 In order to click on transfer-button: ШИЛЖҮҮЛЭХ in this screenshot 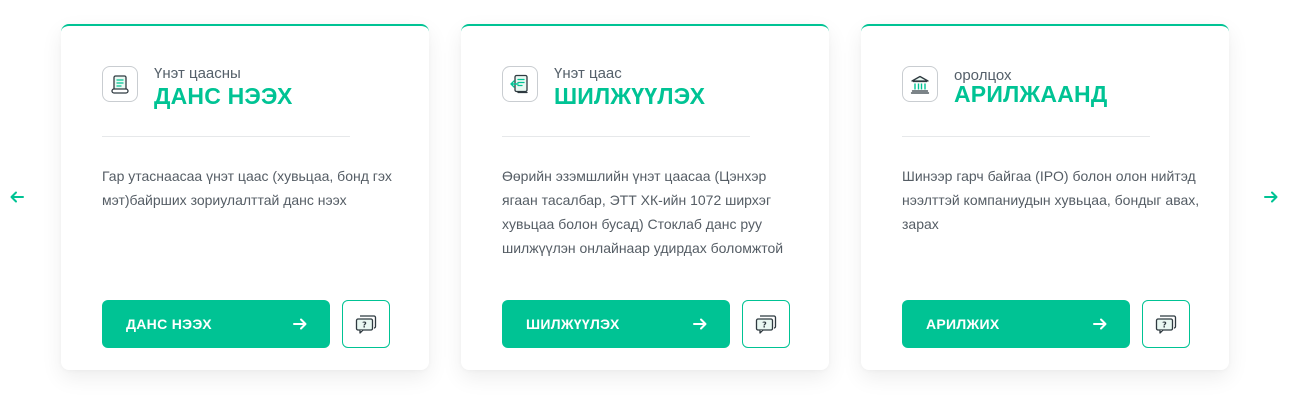, I will do `click(616, 324)`.